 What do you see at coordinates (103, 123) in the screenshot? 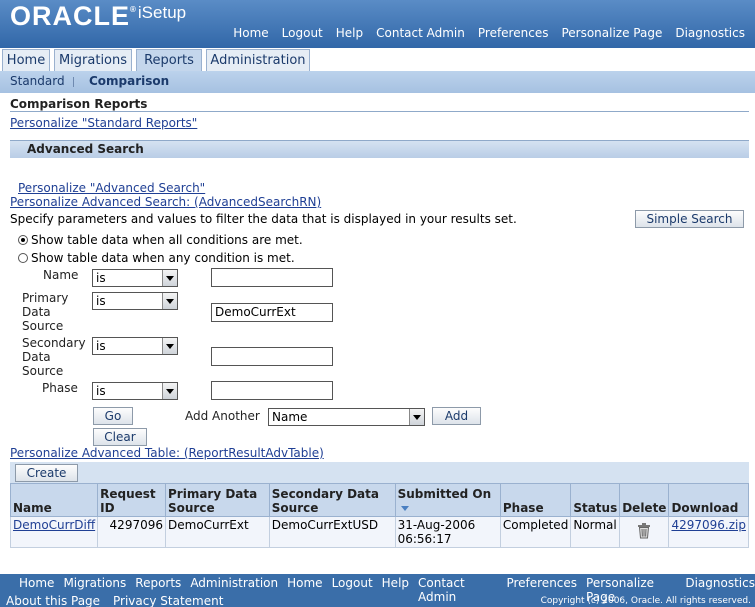
I see `personalize-standard-reports-link: Personalize "Standard Reports"` at bounding box center [103, 123].